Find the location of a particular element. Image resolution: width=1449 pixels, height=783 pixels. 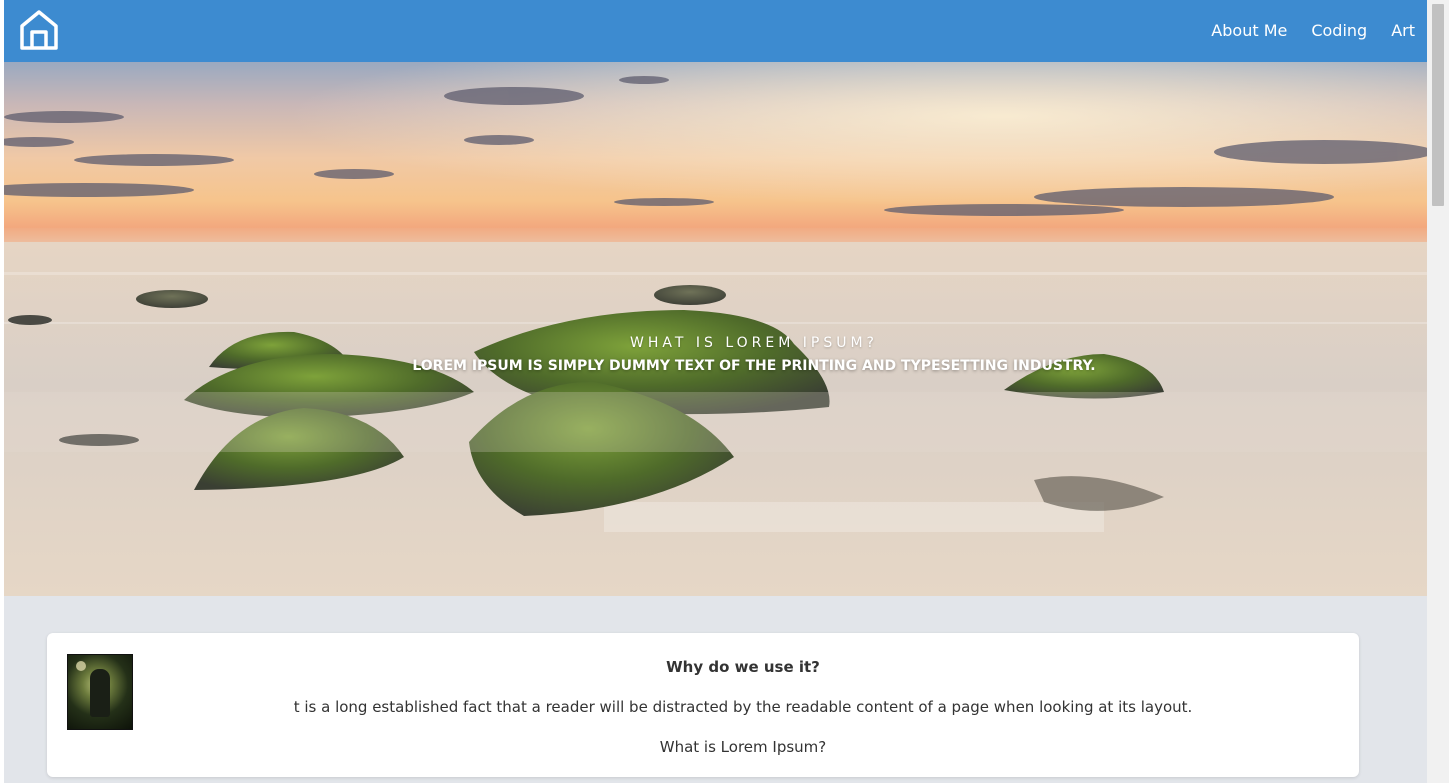

site-header: About Me Coding Art is located at coordinates (715, 31).